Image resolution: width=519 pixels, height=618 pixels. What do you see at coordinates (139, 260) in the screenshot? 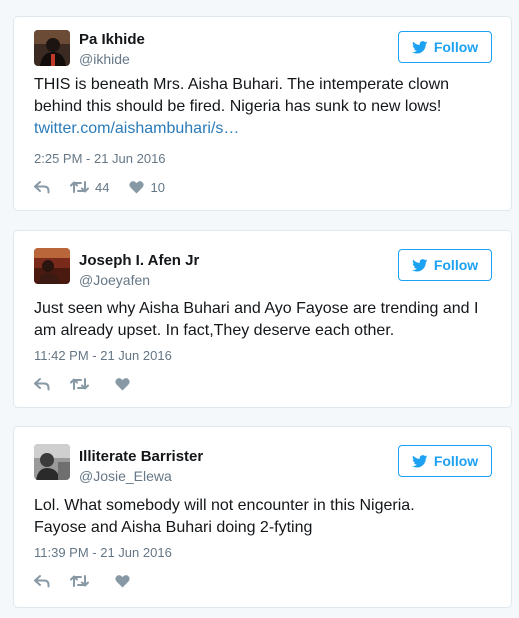
I see `display-name: Joseph I. Afen Jr` at bounding box center [139, 260].